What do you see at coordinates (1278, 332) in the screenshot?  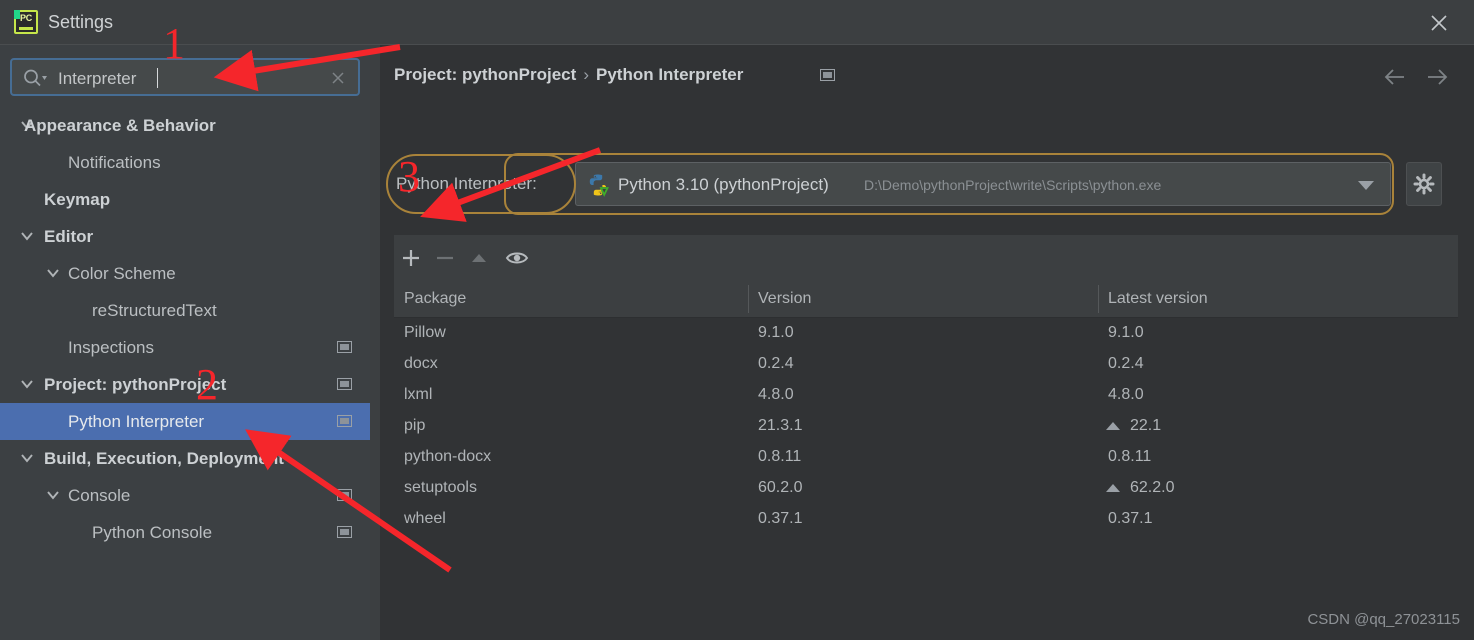 I see `package-latest-version-cell: 9.1.0` at bounding box center [1278, 332].